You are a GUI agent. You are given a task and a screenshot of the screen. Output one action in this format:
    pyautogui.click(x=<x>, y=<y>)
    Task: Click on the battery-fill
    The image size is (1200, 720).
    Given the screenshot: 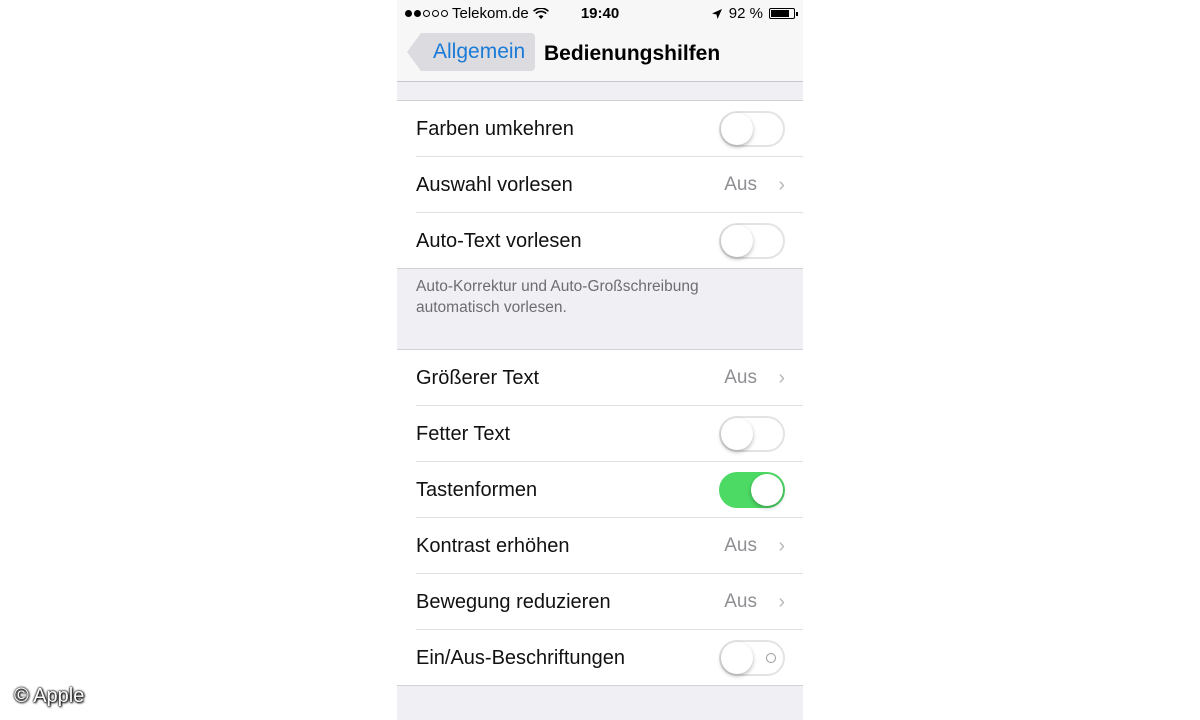 What is the action you would take?
    pyautogui.click(x=780, y=13)
    